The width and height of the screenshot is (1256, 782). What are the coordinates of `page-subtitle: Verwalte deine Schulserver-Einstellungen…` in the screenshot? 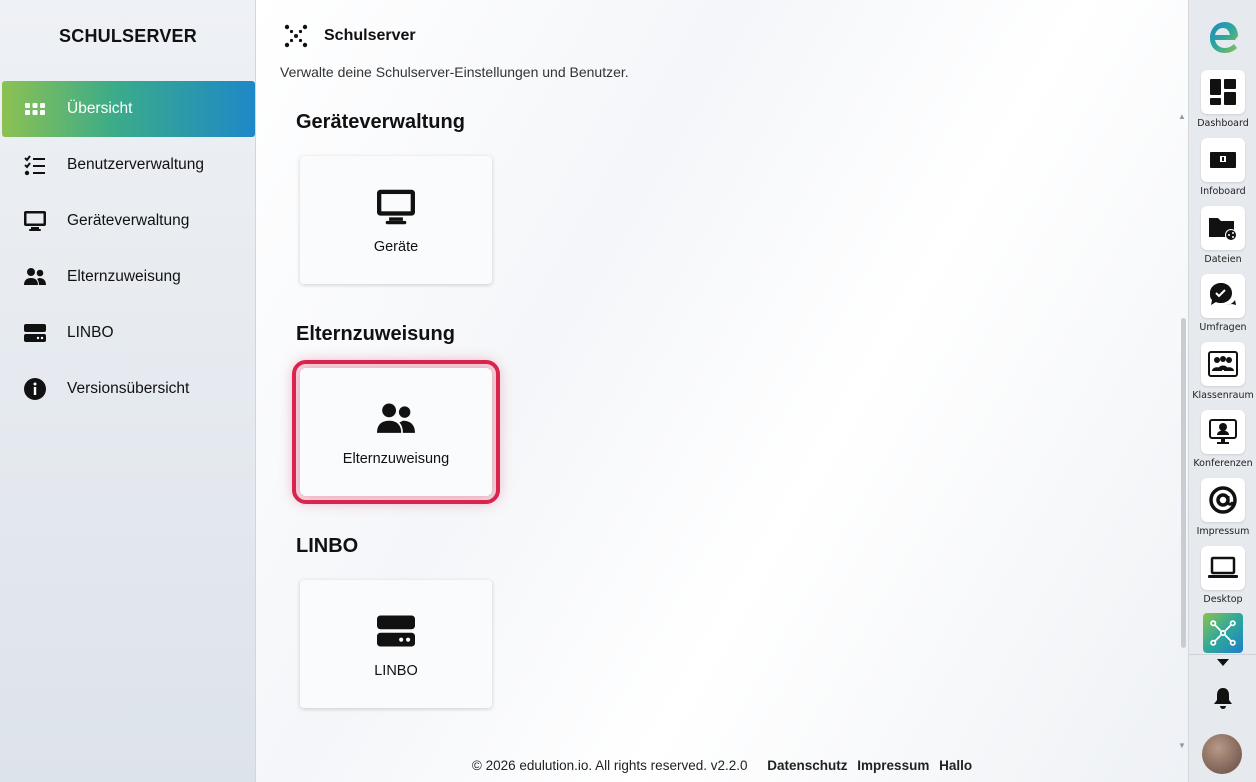 It's located at (454, 72).